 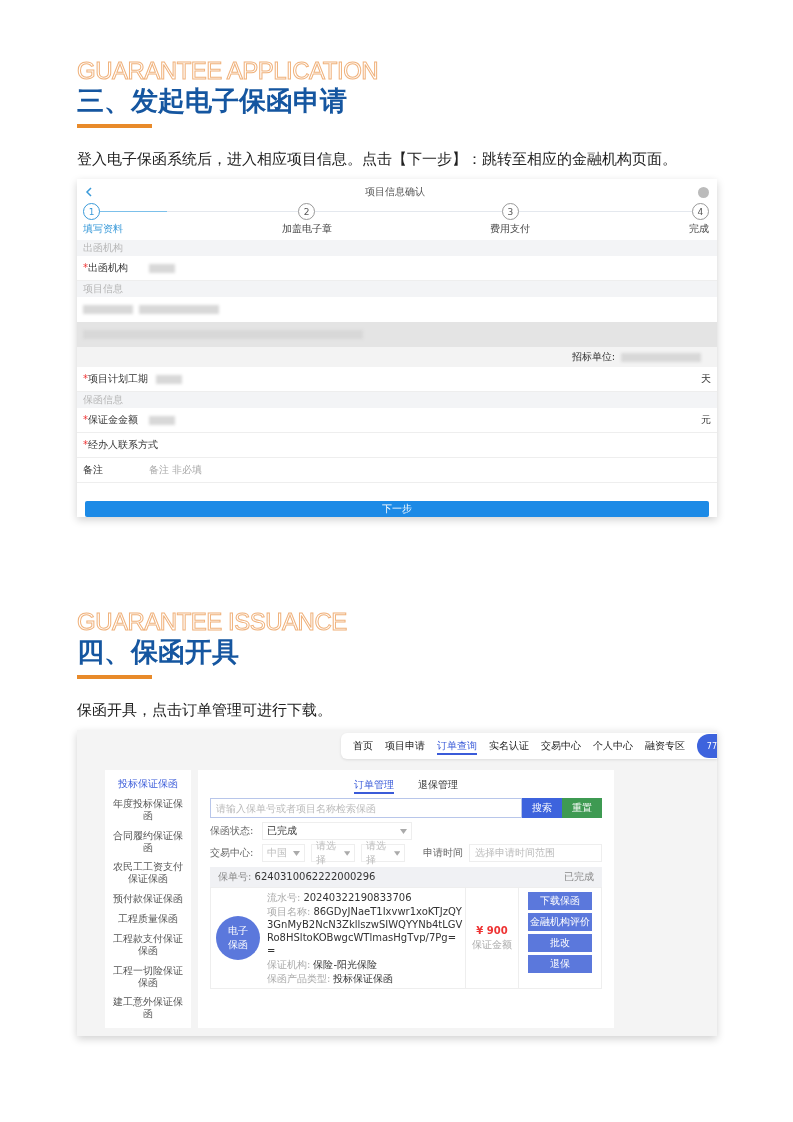 What do you see at coordinates (365, 931) in the screenshot?
I see `detail-line: 项目名称: 86GDyJNaeT1Ixvwr1xoKTJzQY3GnMyB2NcN3ZkllszwSIWQYYNb4tLGVRo8HSltoKOBwgcWTlmasHgTvp/7Pg==` at bounding box center [365, 931].